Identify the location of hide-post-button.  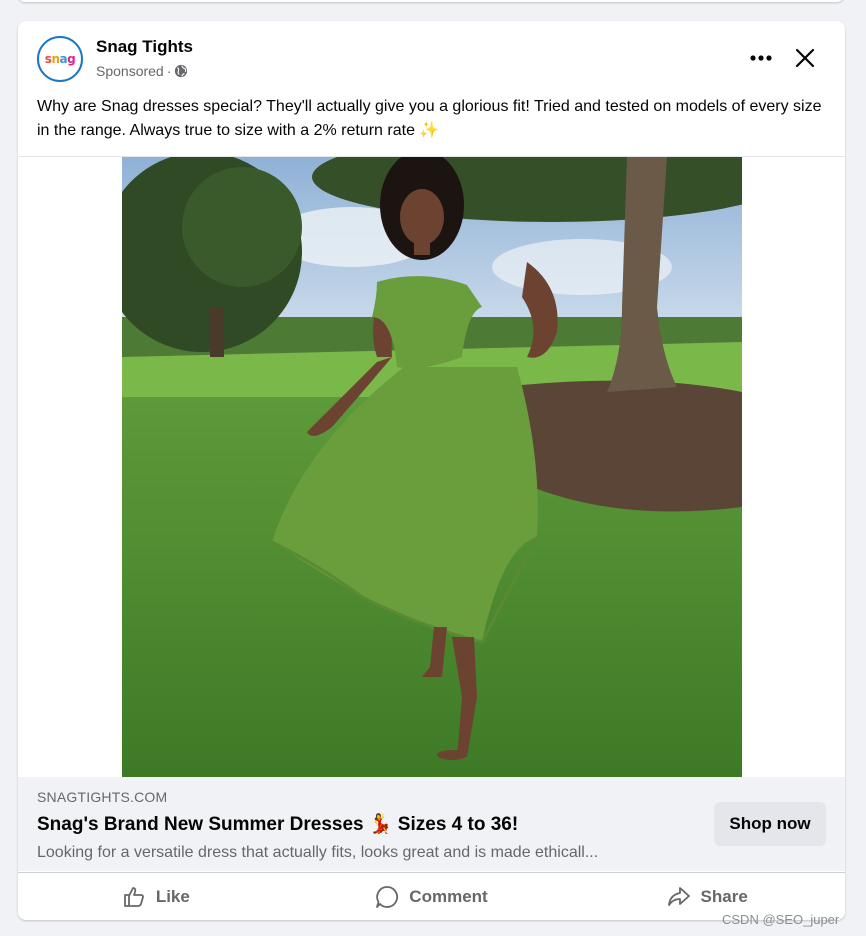
(805, 58).